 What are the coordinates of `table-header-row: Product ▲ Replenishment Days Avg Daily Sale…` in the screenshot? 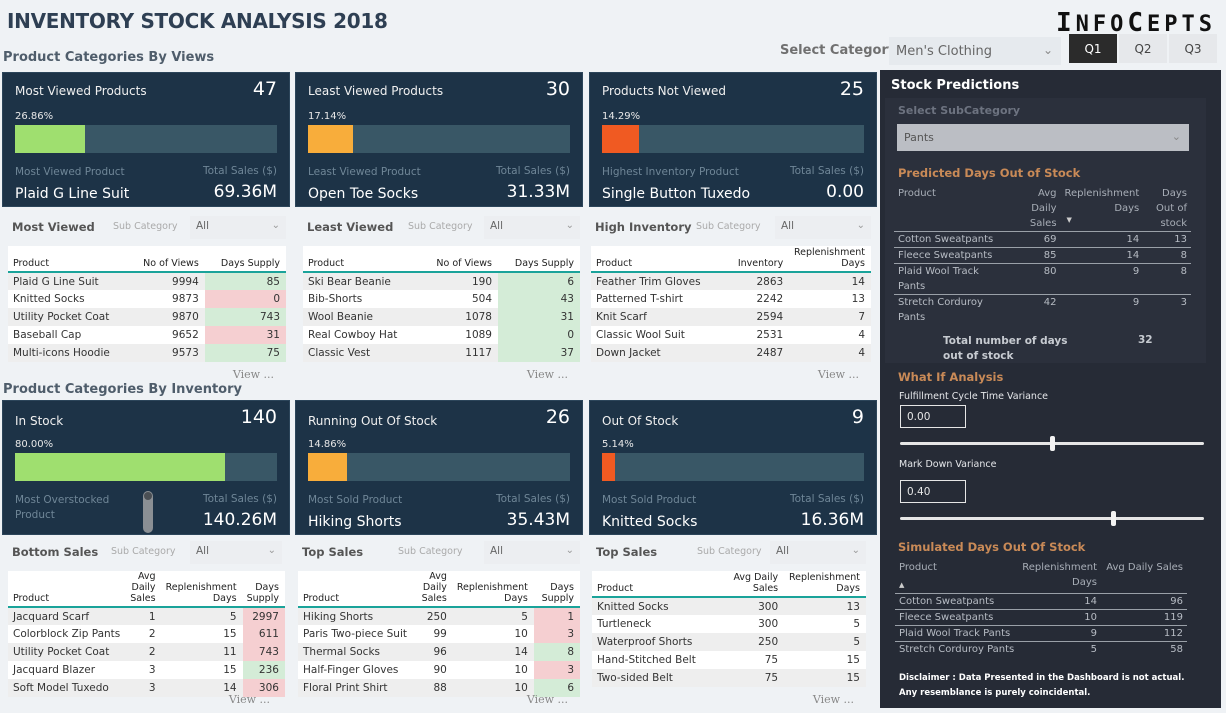 It's located at (1041, 577).